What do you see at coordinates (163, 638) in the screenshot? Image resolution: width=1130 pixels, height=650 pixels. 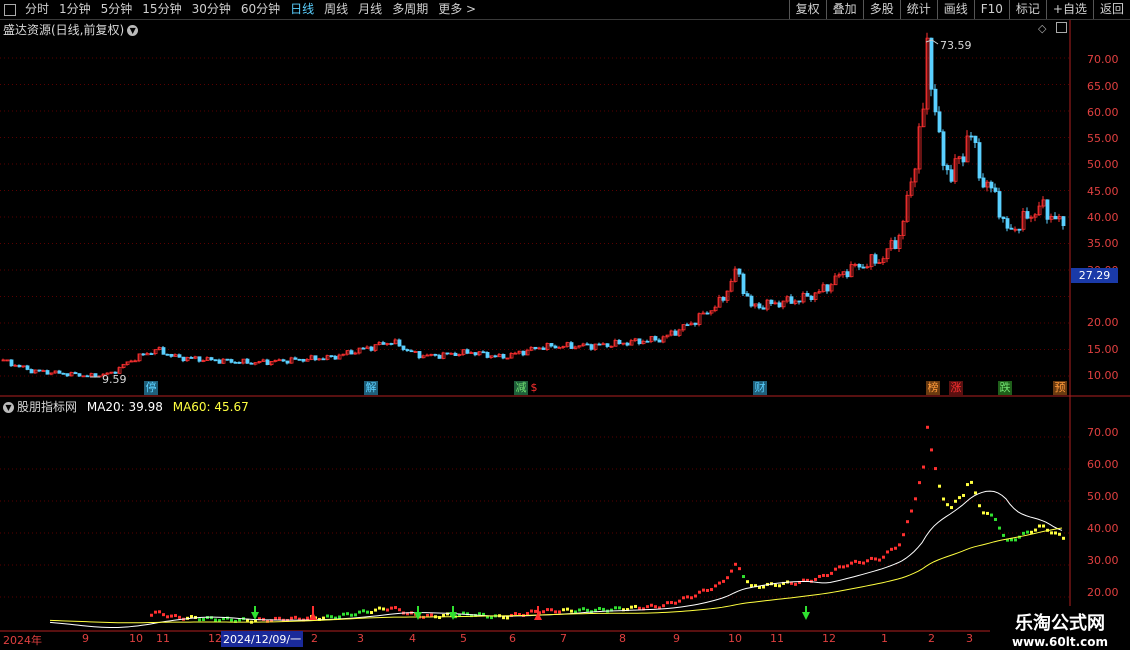 I see `x-label: 11` at bounding box center [163, 638].